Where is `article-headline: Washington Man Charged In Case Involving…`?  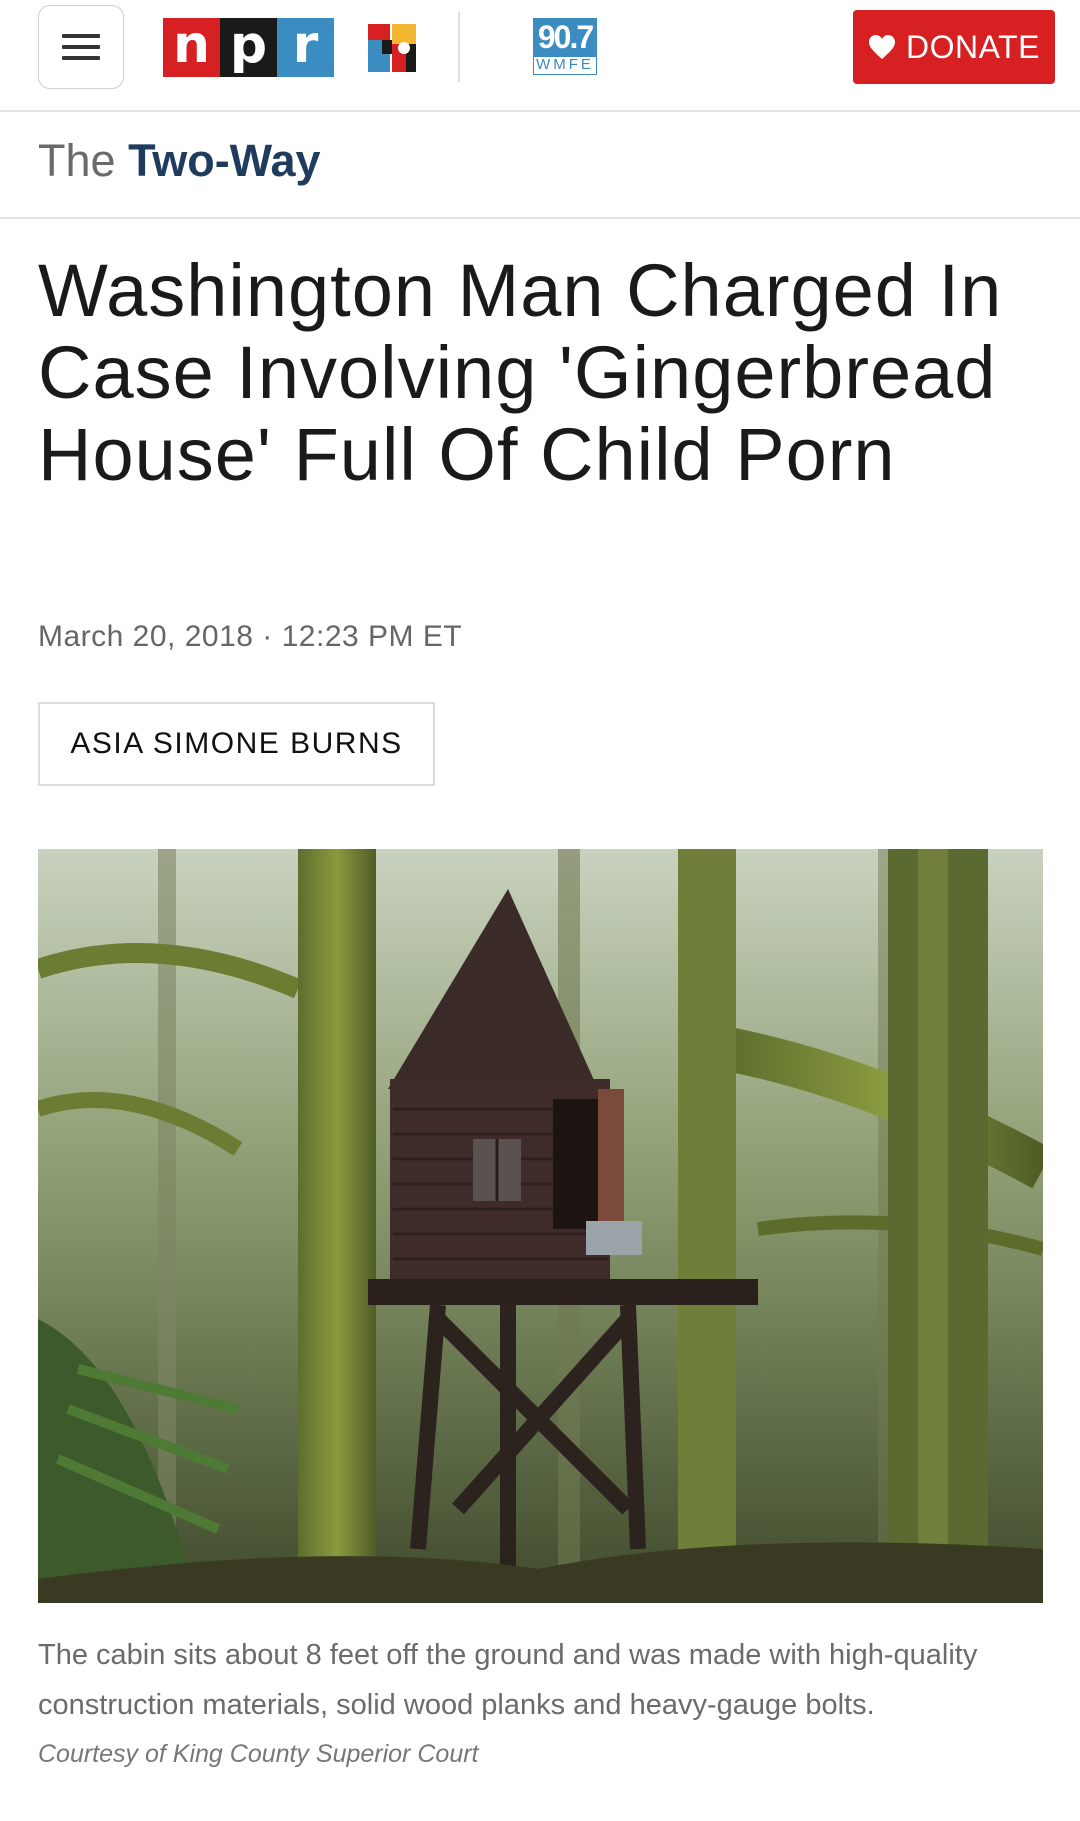
article-headline: Washington Man Charged In Case Involving… is located at coordinates (520, 372).